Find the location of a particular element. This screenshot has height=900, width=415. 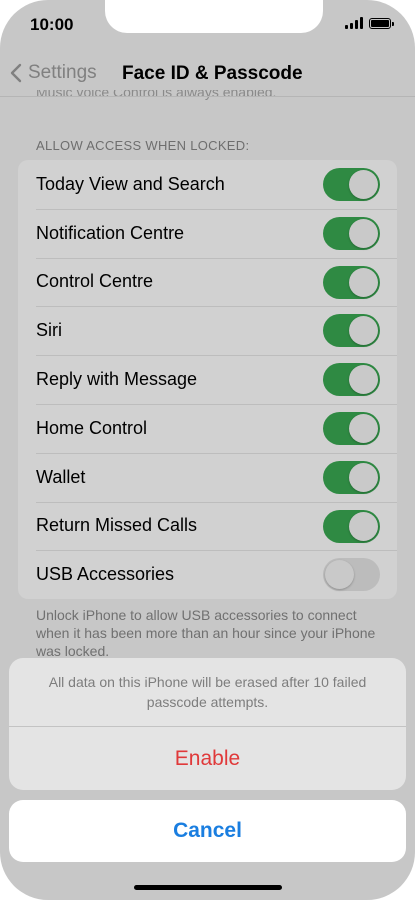

settings-row: Reply with Message is located at coordinates (207, 379).